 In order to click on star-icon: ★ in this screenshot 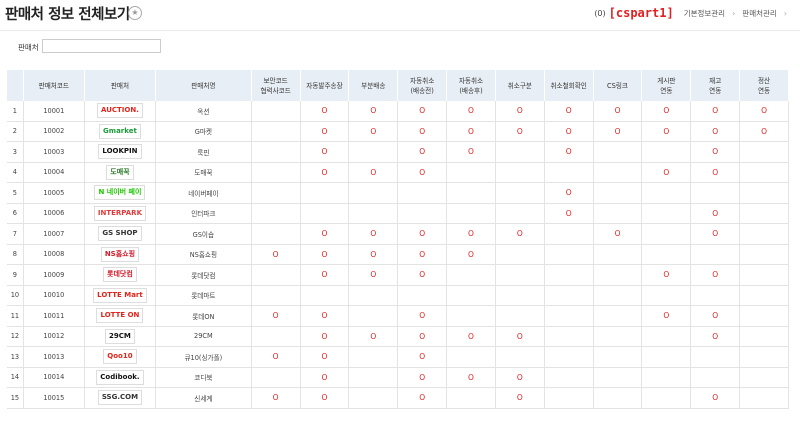, I will do `click(135, 13)`.